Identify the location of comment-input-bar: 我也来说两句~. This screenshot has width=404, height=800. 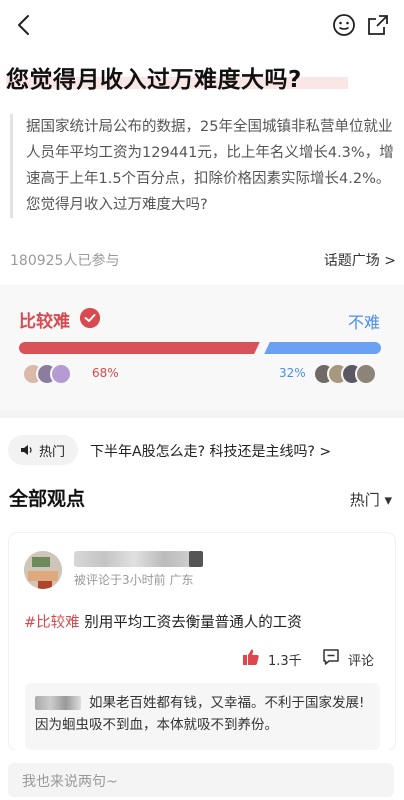
(202, 775).